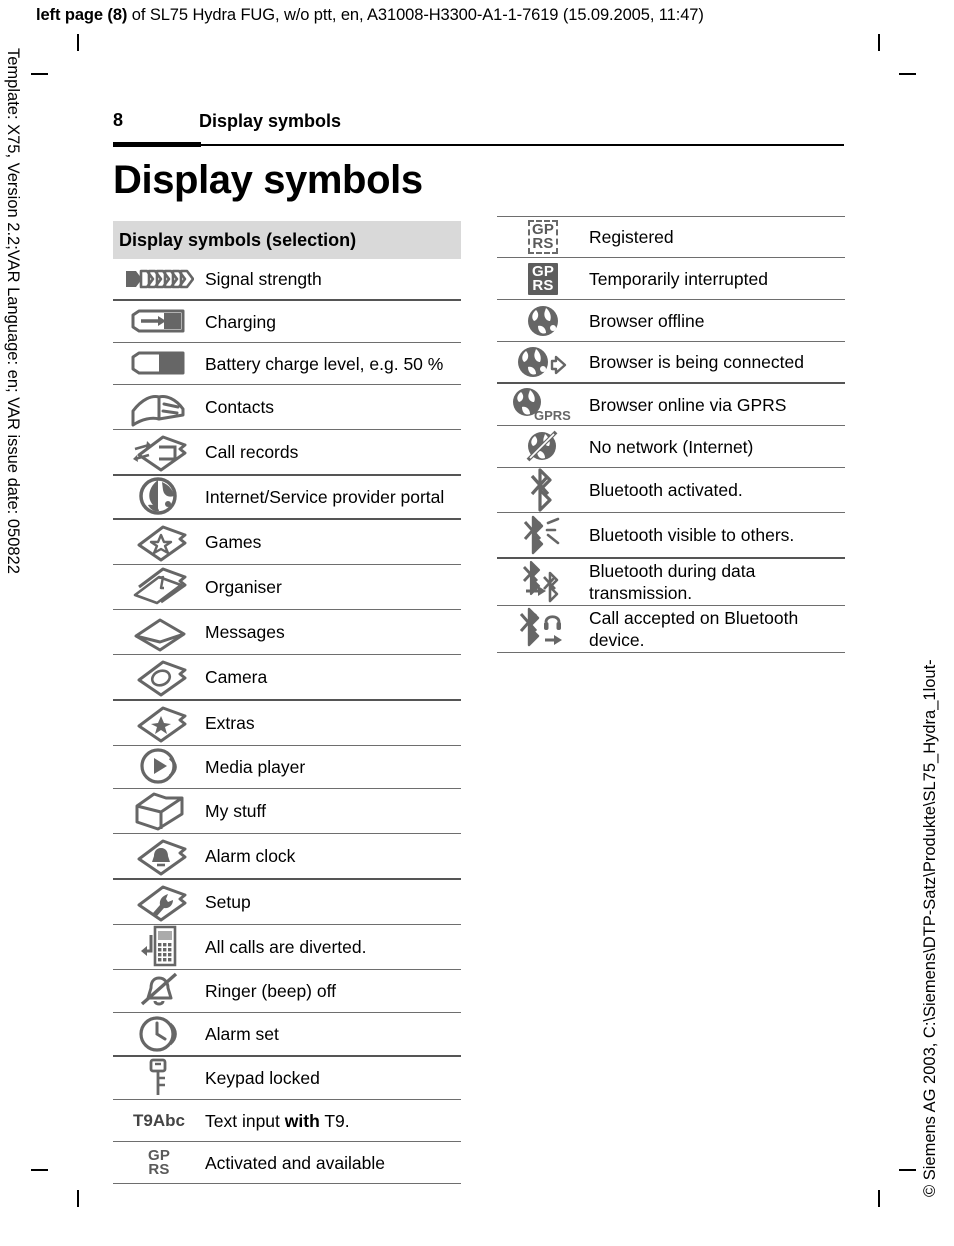 This screenshot has height=1246, width=954. What do you see at coordinates (671, 237) in the screenshot?
I see `table-row: GP RS Registered` at bounding box center [671, 237].